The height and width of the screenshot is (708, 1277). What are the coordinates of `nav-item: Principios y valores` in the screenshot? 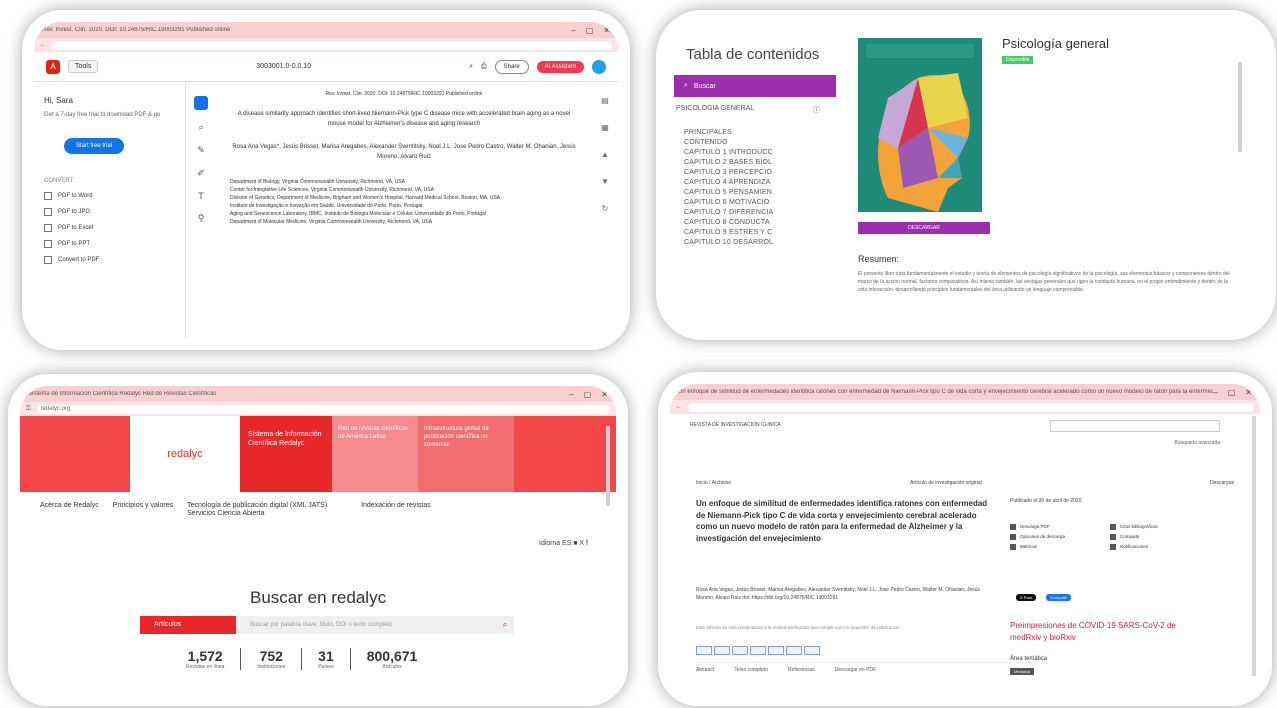 It's located at (143, 510).